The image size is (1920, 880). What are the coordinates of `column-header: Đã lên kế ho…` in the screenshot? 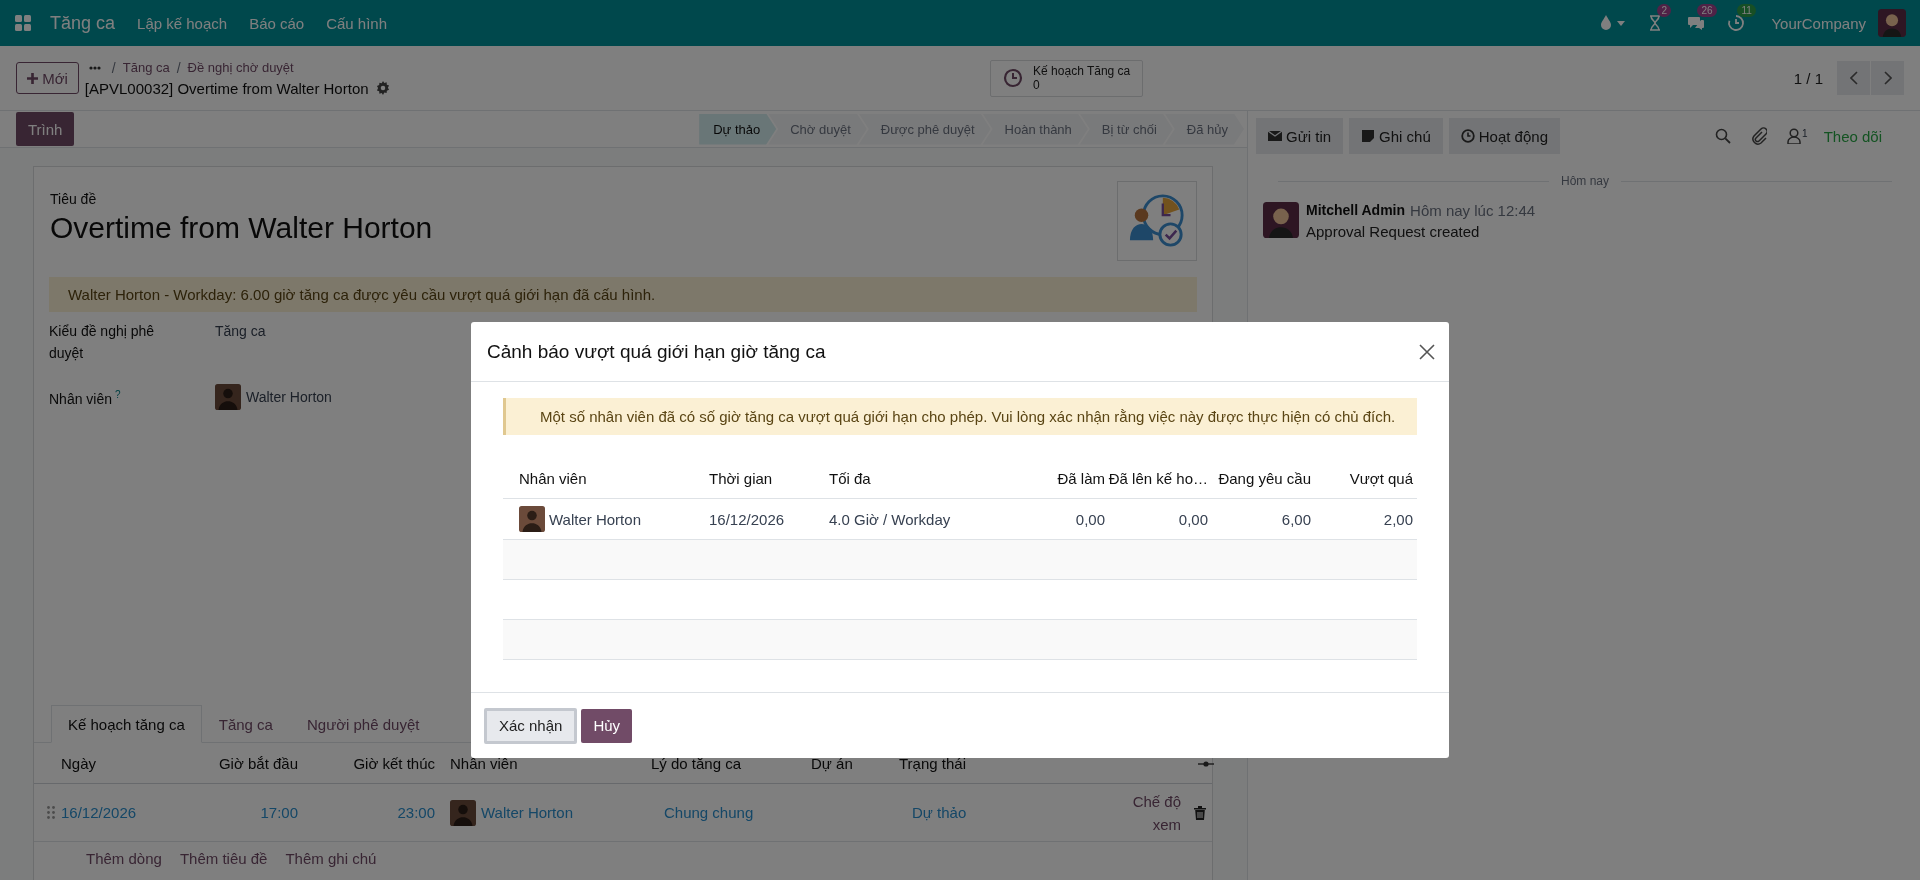 It's located at (1156, 478).